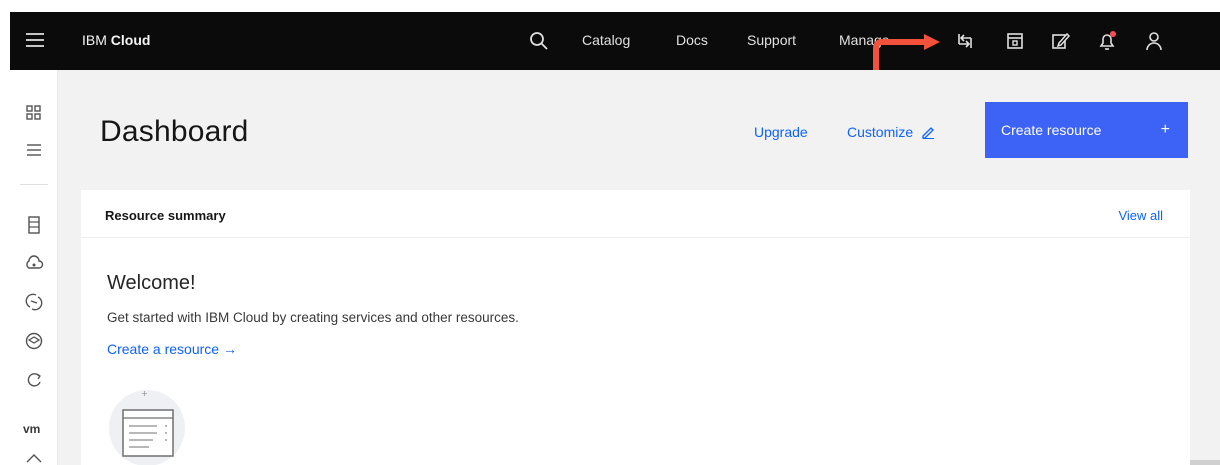  What do you see at coordinates (906, 53) in the screenshot?
I see `red-arrow-annotation-icon` at bounding box center [906, 53].